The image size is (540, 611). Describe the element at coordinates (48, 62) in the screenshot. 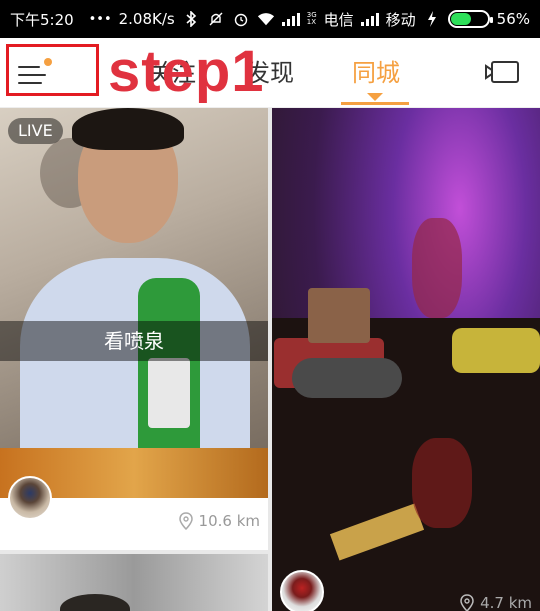

I see `notification-dot` at that location.